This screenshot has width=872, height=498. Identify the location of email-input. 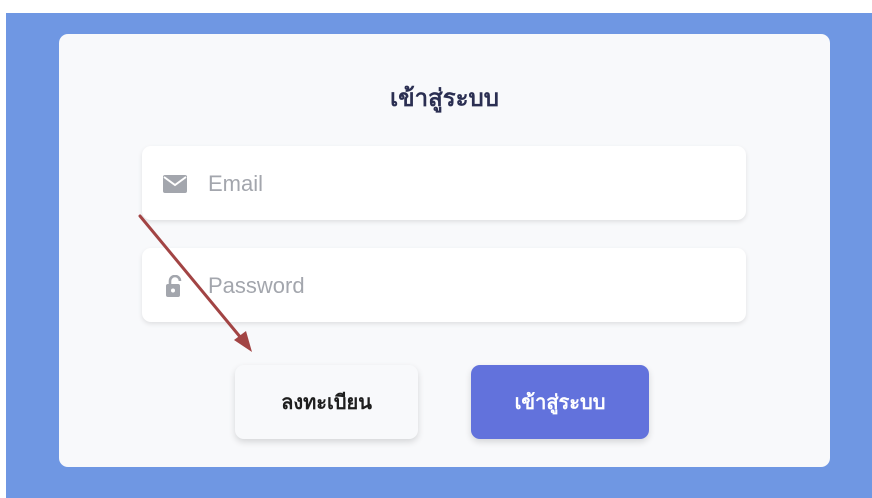
(468, 184).